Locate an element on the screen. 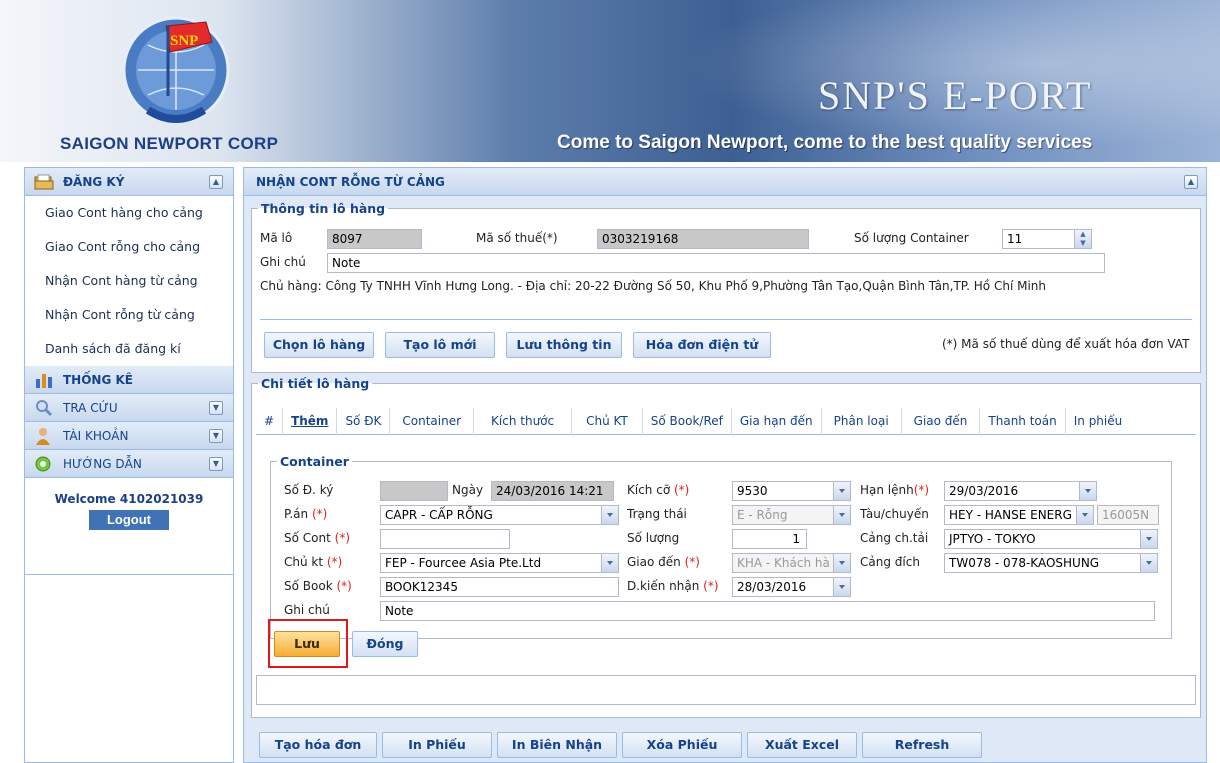 The height and width of the screenshot is (763, 1220). column-so-book: Số Book/Ref is located at coordinates (687, 421).